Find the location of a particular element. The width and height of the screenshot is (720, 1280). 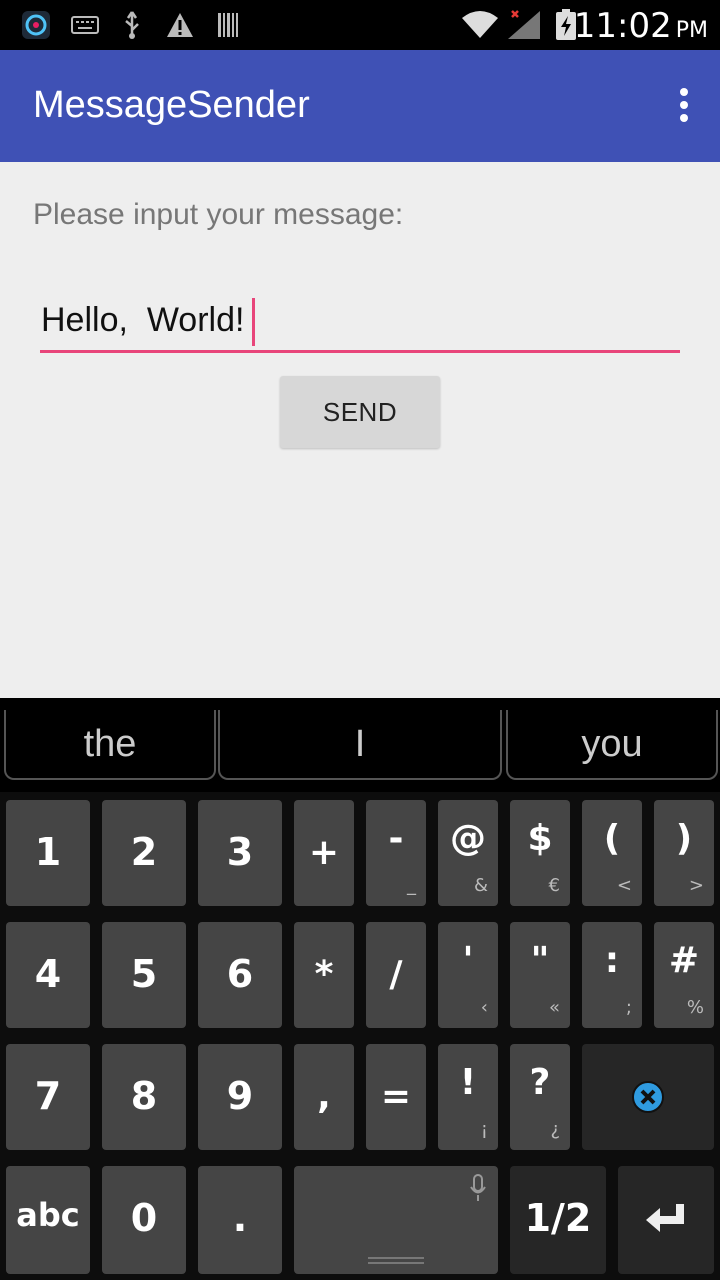

keyboard-key: 1 is located at coordinates (48, 853).